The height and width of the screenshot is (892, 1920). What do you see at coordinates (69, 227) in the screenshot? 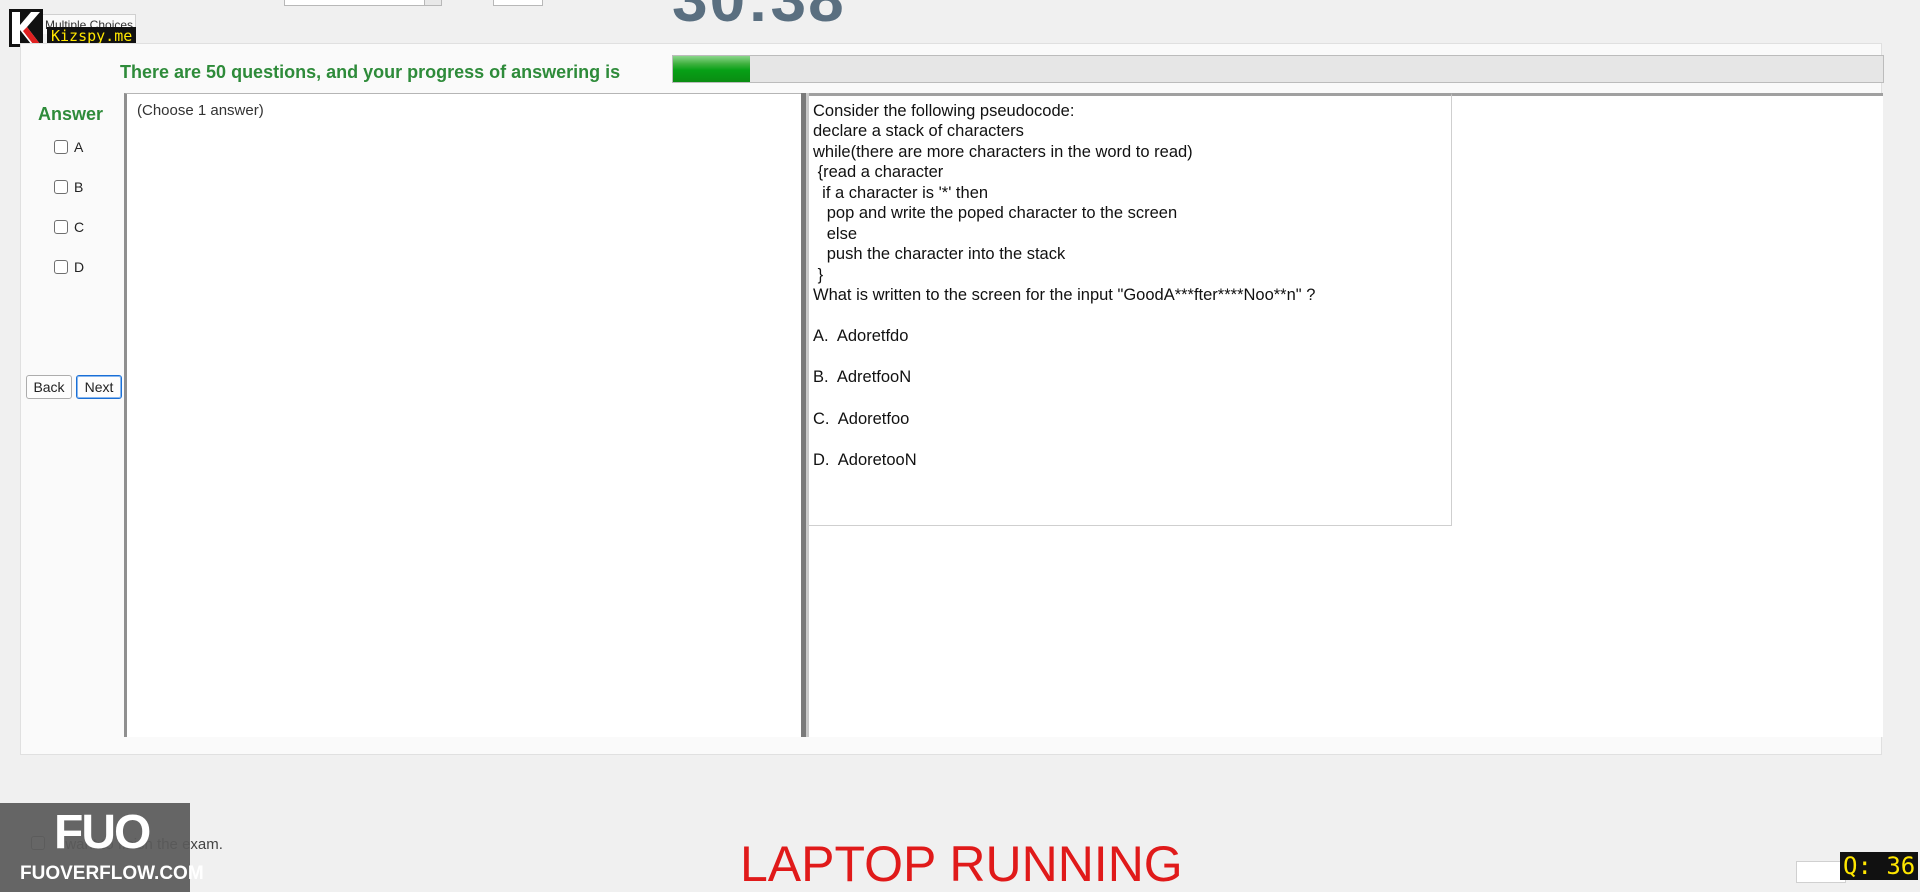
I see `option-c: C` at bounding box center [69, 227].